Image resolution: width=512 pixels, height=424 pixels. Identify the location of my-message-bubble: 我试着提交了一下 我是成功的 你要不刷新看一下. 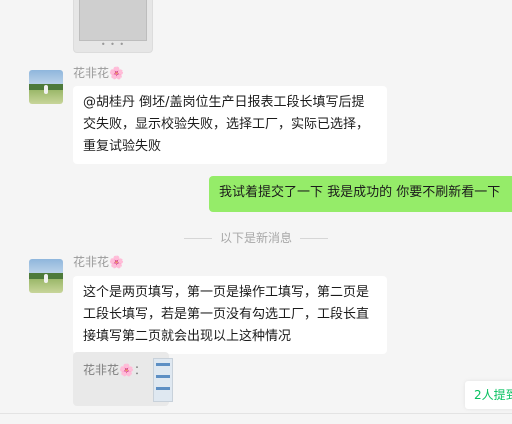
(360, 194).